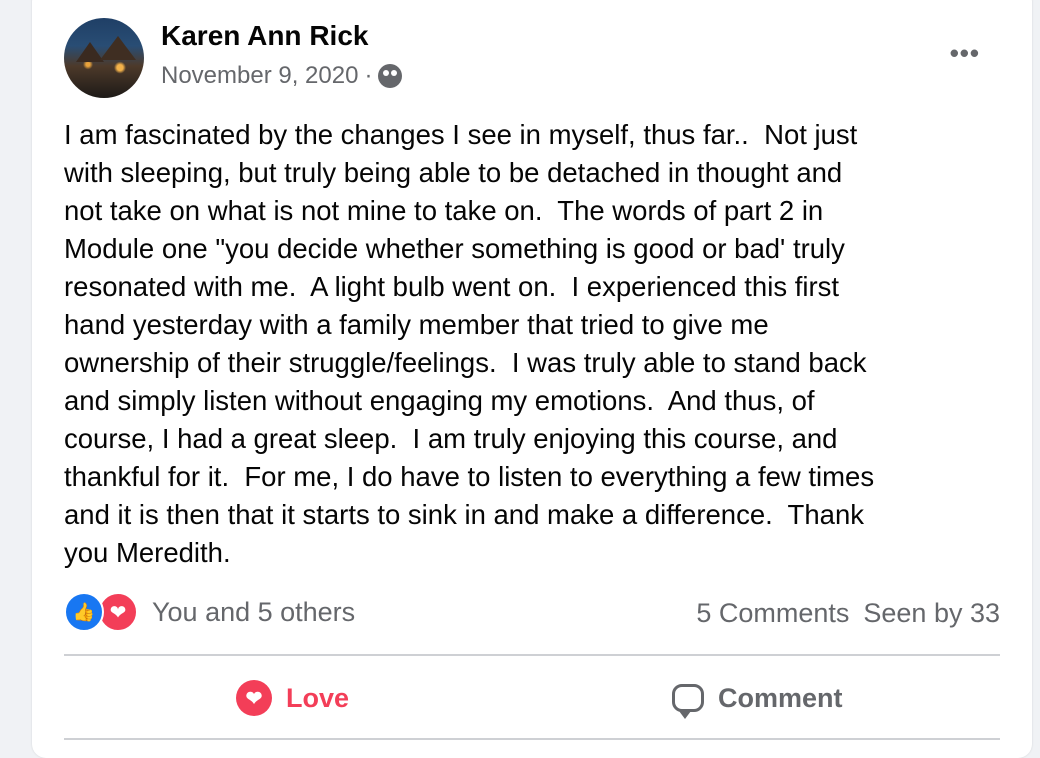 Image resolution: width=1040 pixels, height=758 pixels. Describe the element at coordinates (118, 612) in the screenshot. I see `love-icon: ❤` at that location.